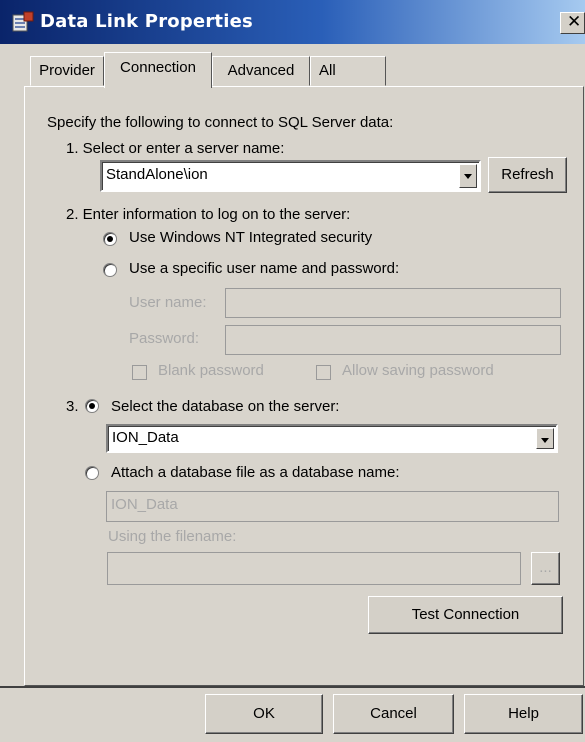  Describe the element at coordinates (168, 302) in the screenshot. I see `username-label: User name:` at that location.